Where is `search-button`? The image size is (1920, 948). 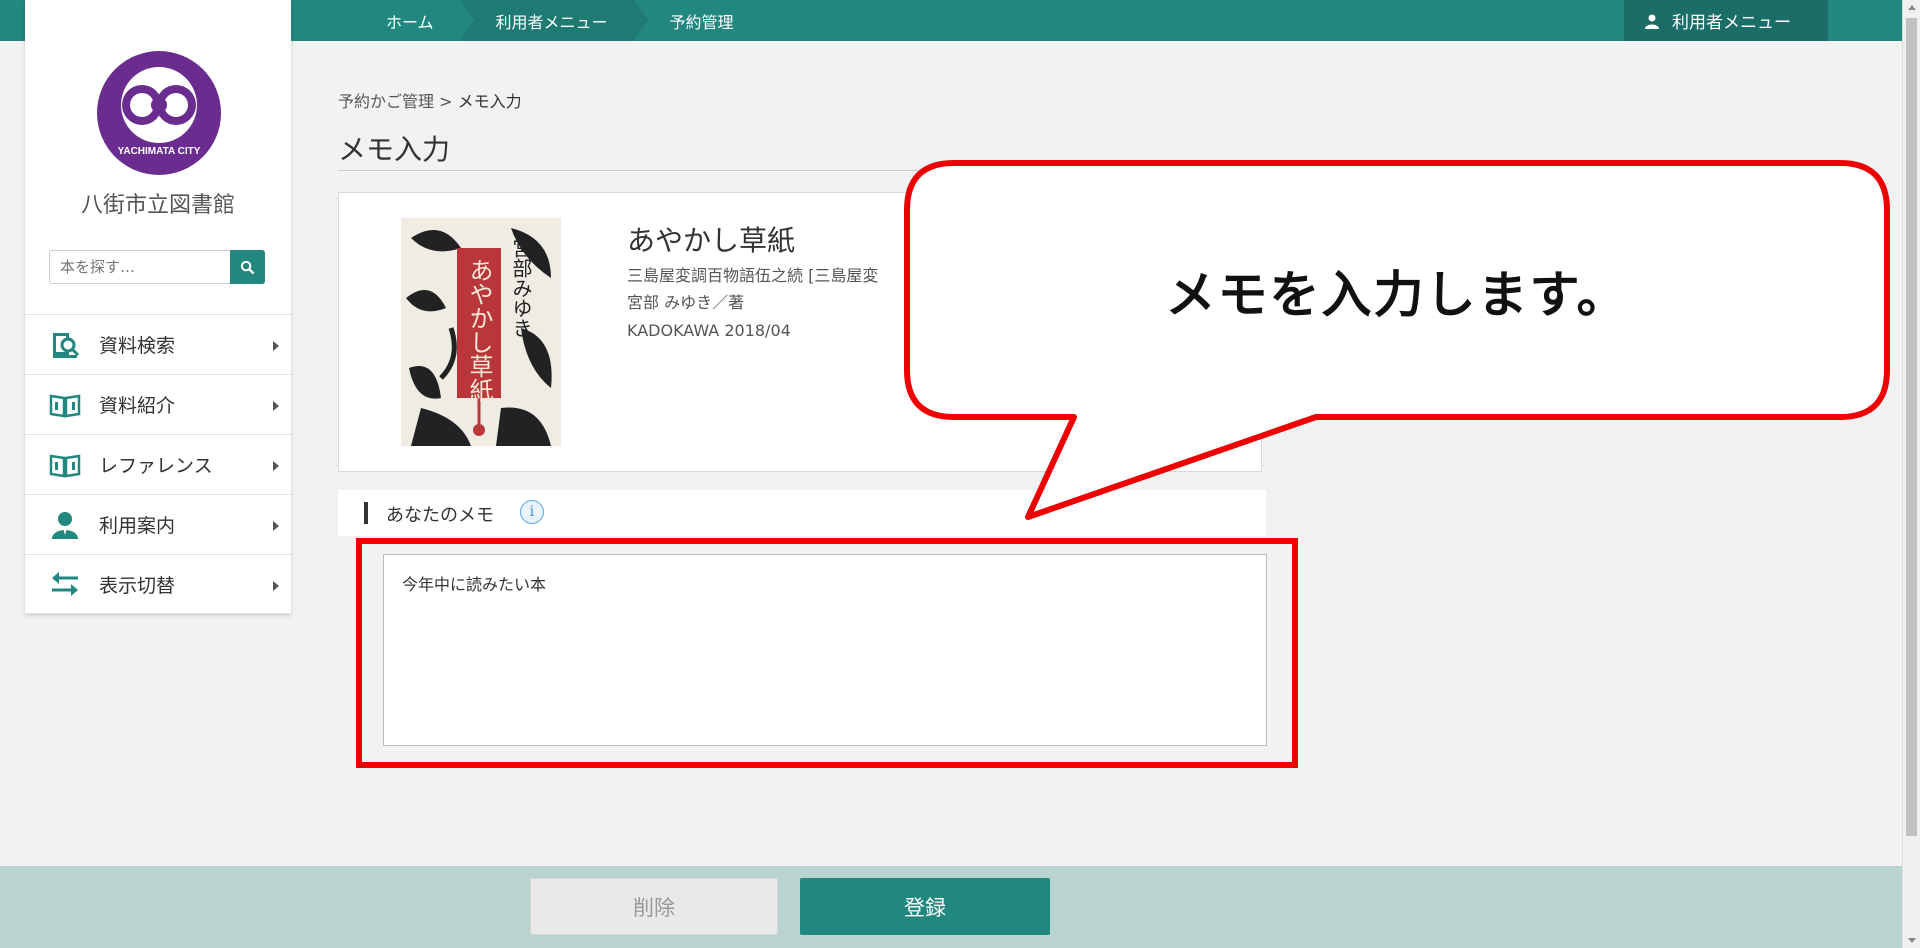 search-button is located at coordinates (247, 267).